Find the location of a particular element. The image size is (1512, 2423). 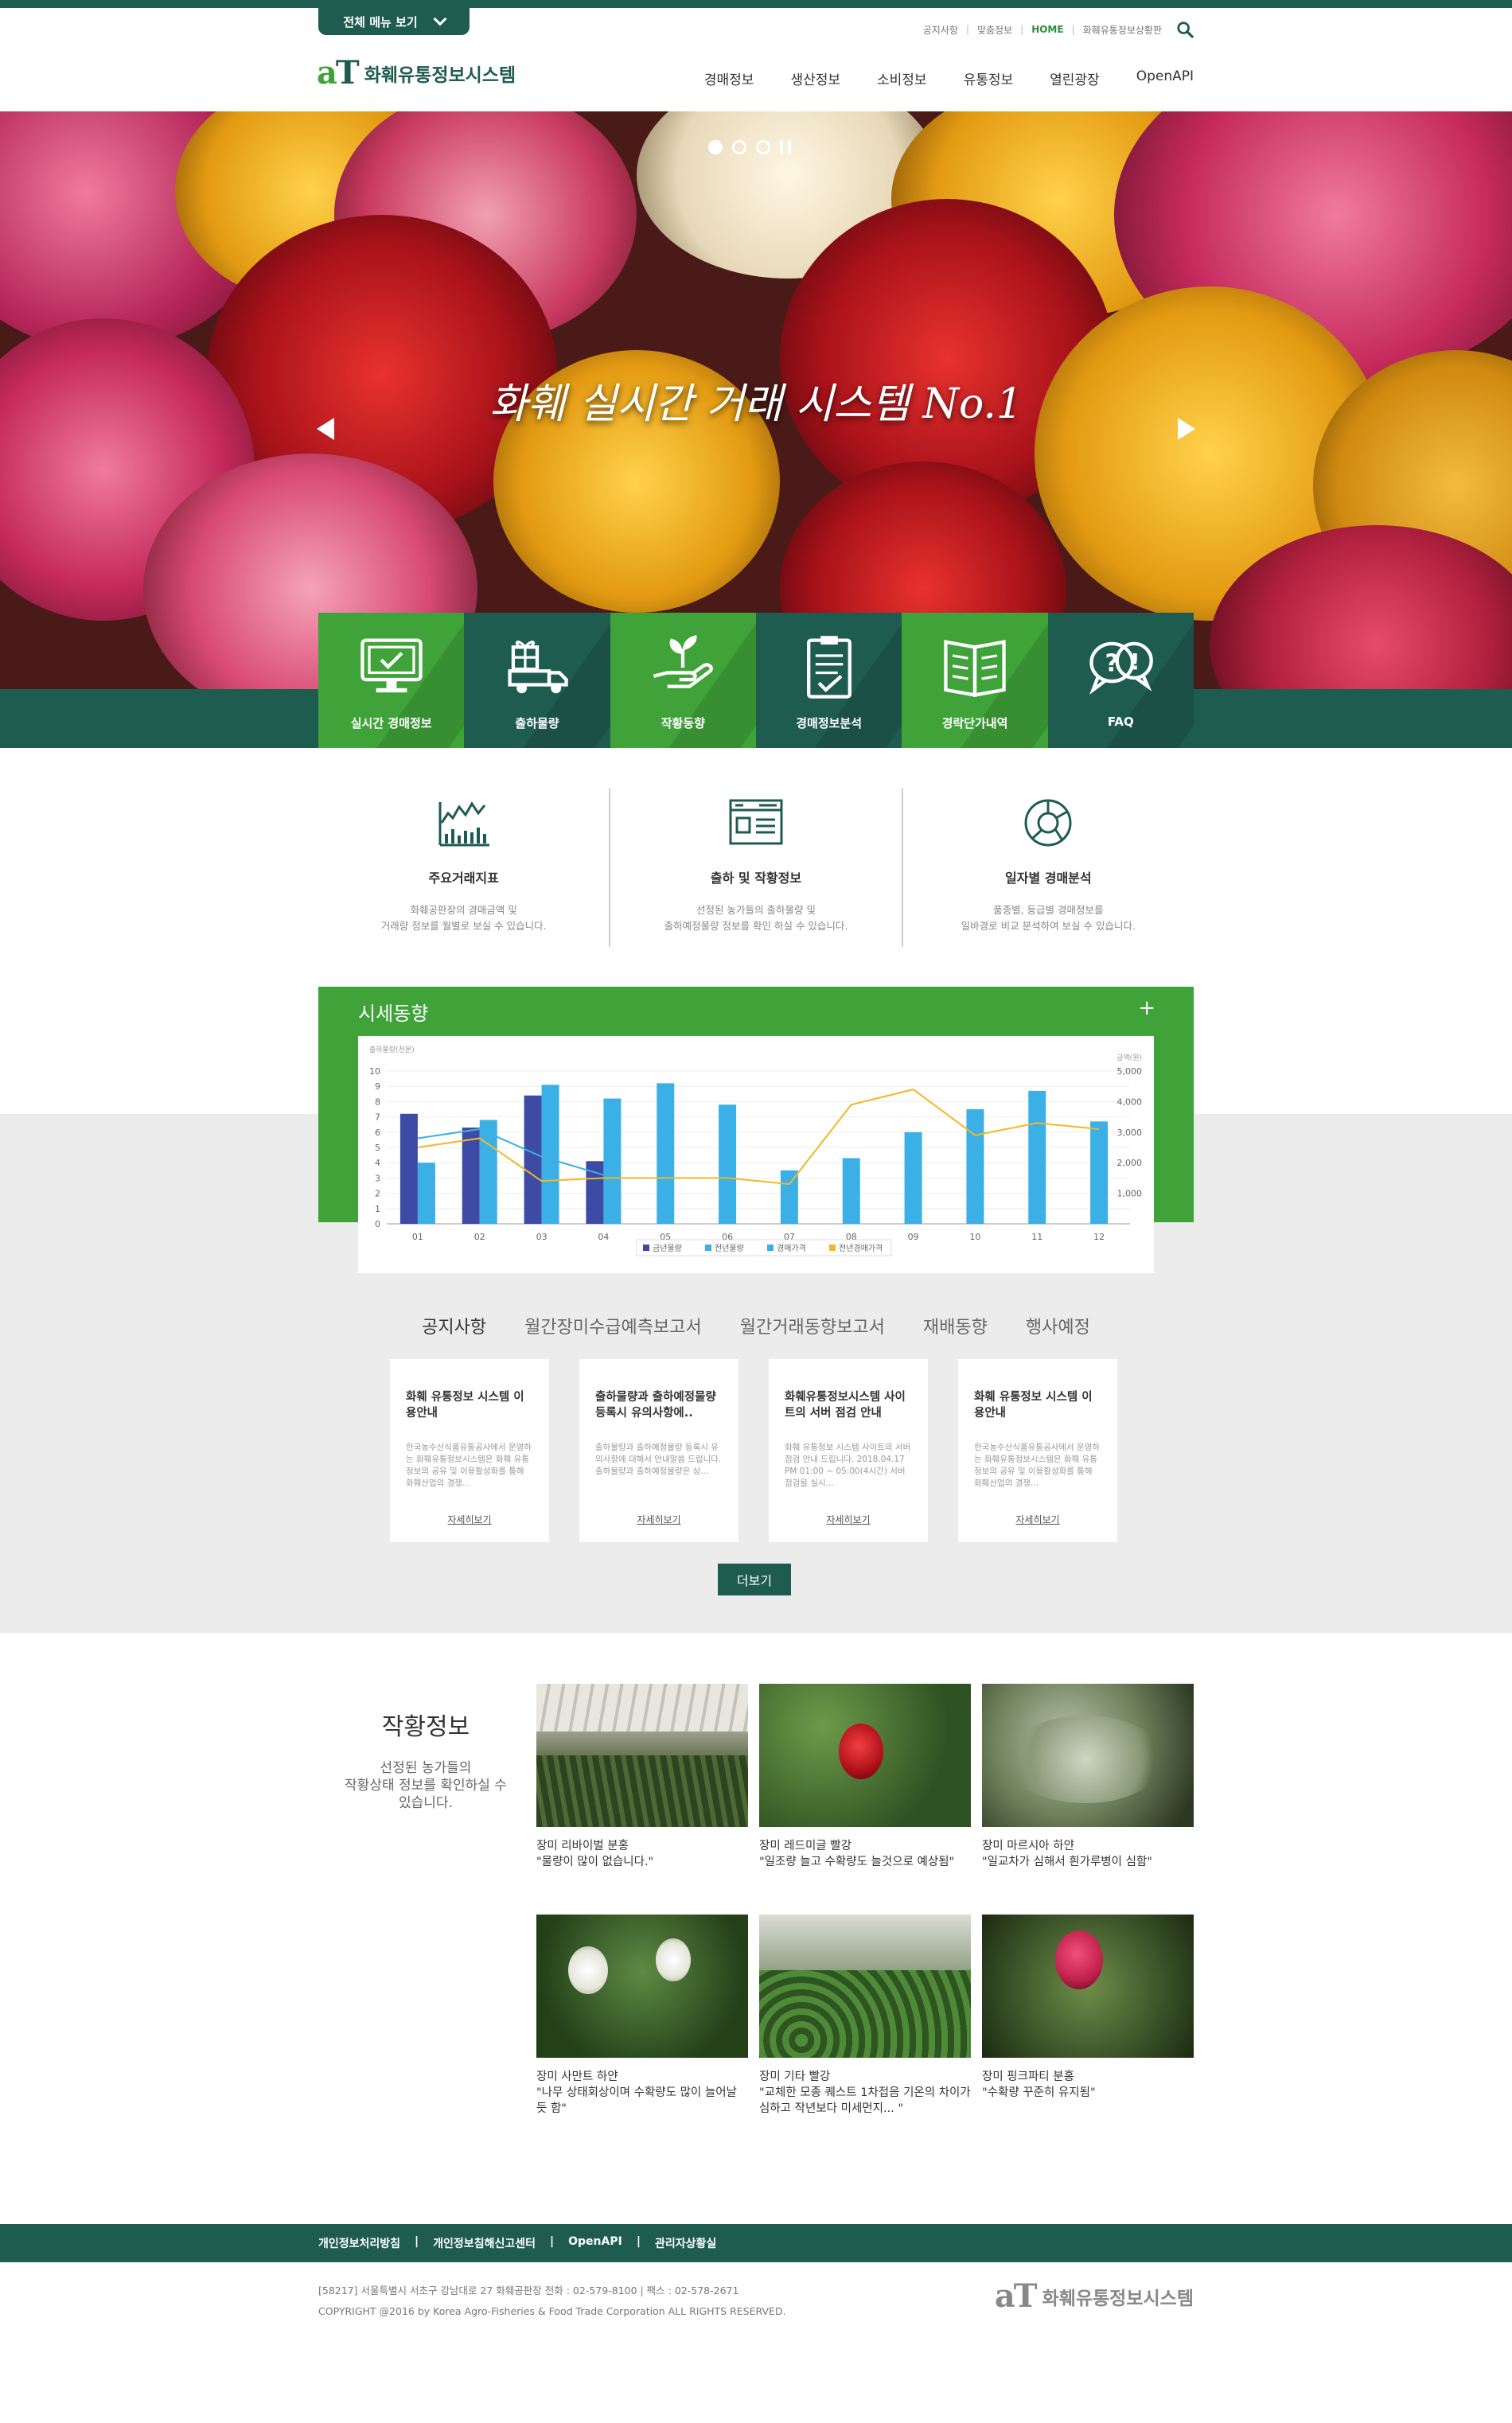

pause-icon is located at coordinates (785, 147).